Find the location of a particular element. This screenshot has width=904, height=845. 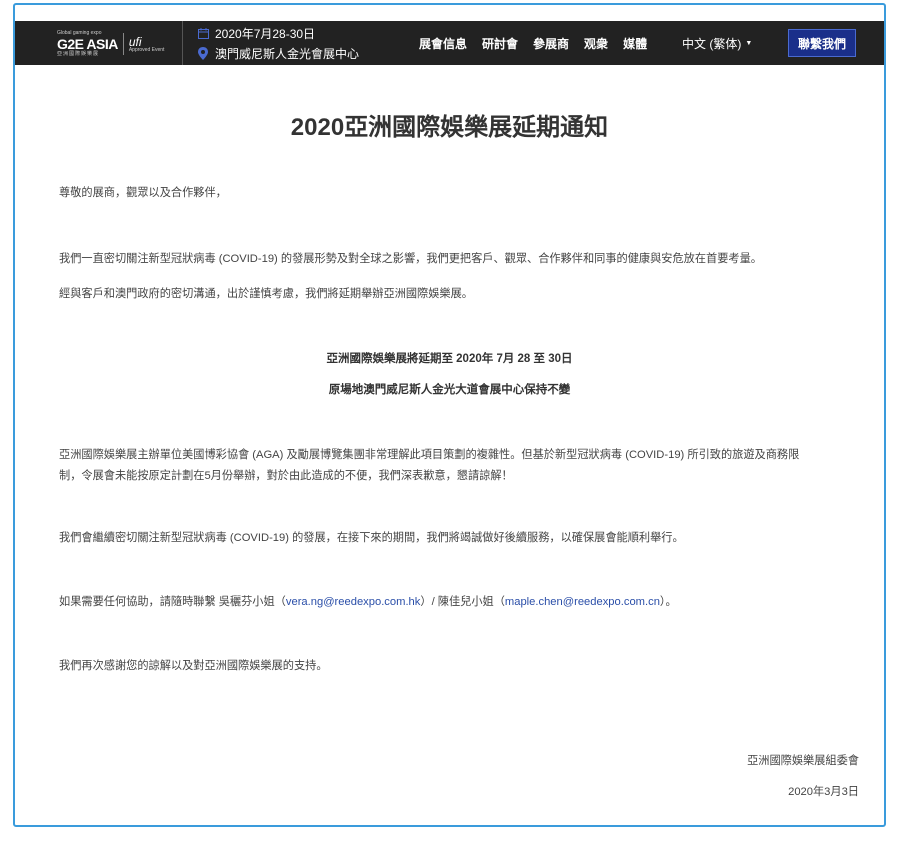

nav-exhibition-info: 展會信息 is located at coordinates (443, 43).